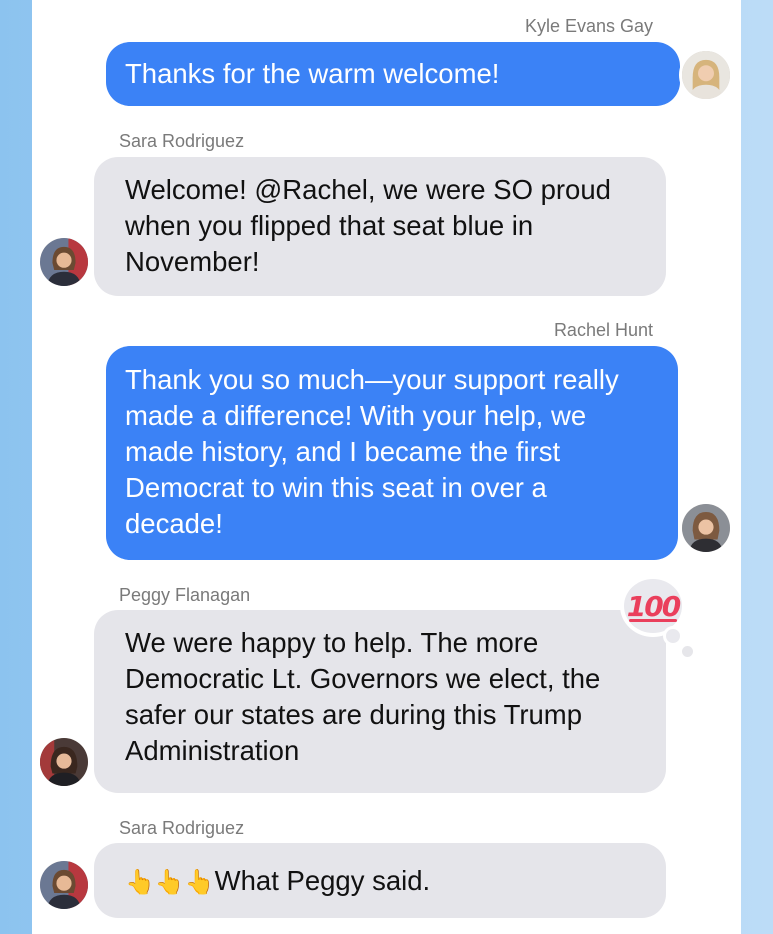  I want to click on message-text: Thanks for the warm welcome!, so click(312, 73).